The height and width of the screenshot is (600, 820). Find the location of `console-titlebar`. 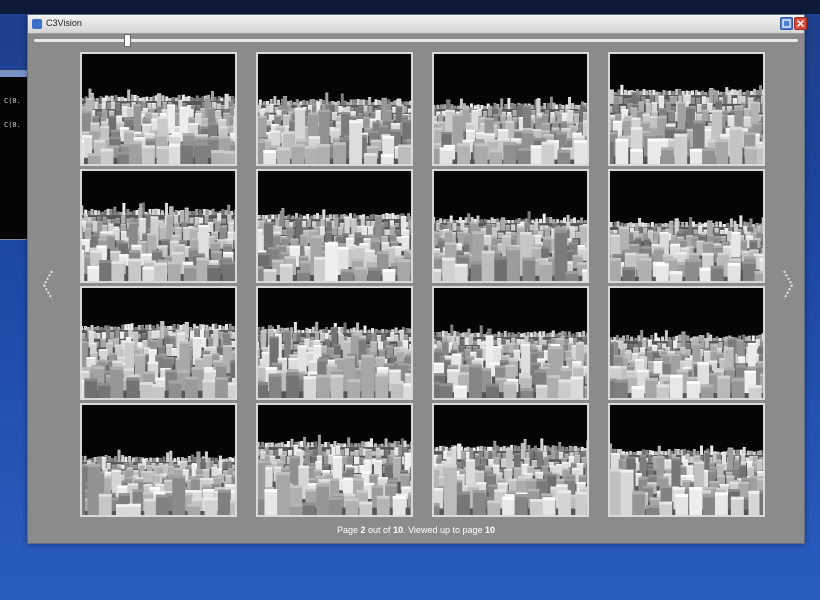

console-titlebar is located at coordinates (14, 74).